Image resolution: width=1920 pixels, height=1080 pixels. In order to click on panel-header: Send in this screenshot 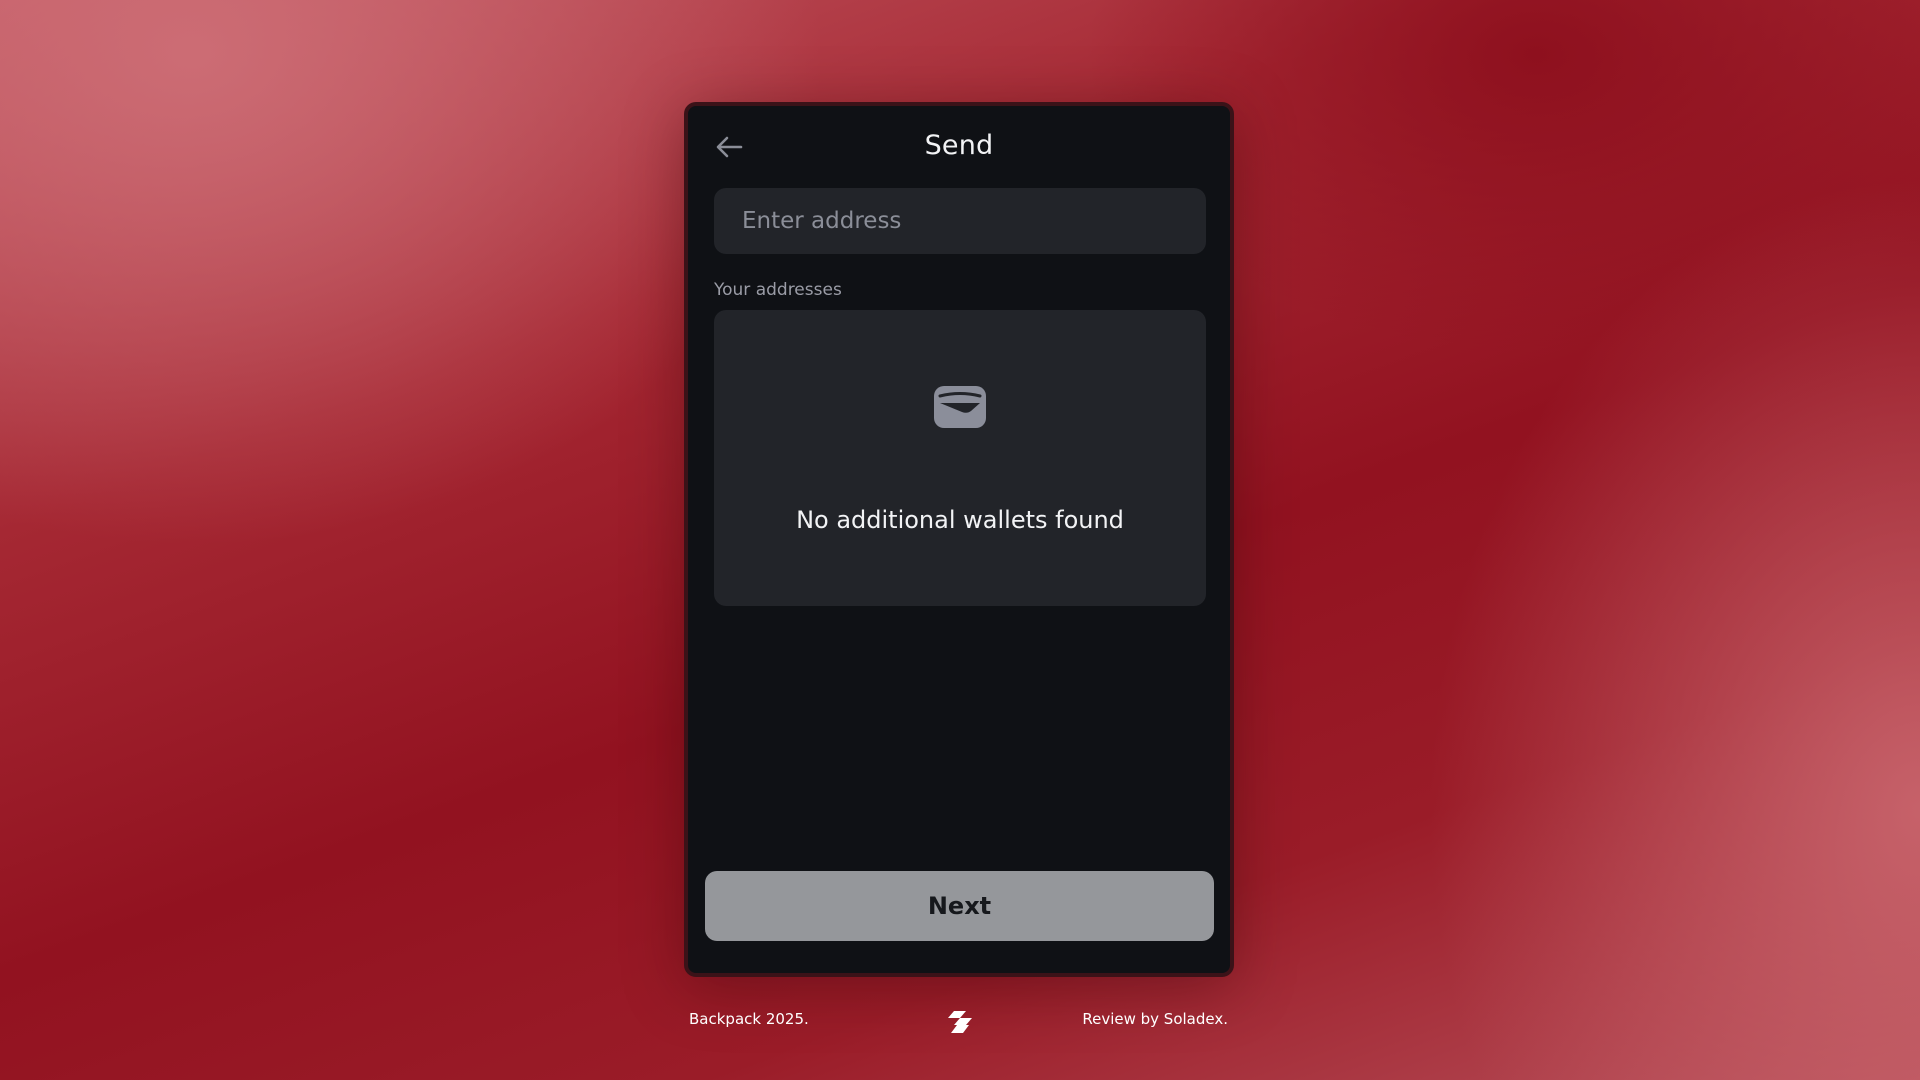, I will do `click(959, 148)`.